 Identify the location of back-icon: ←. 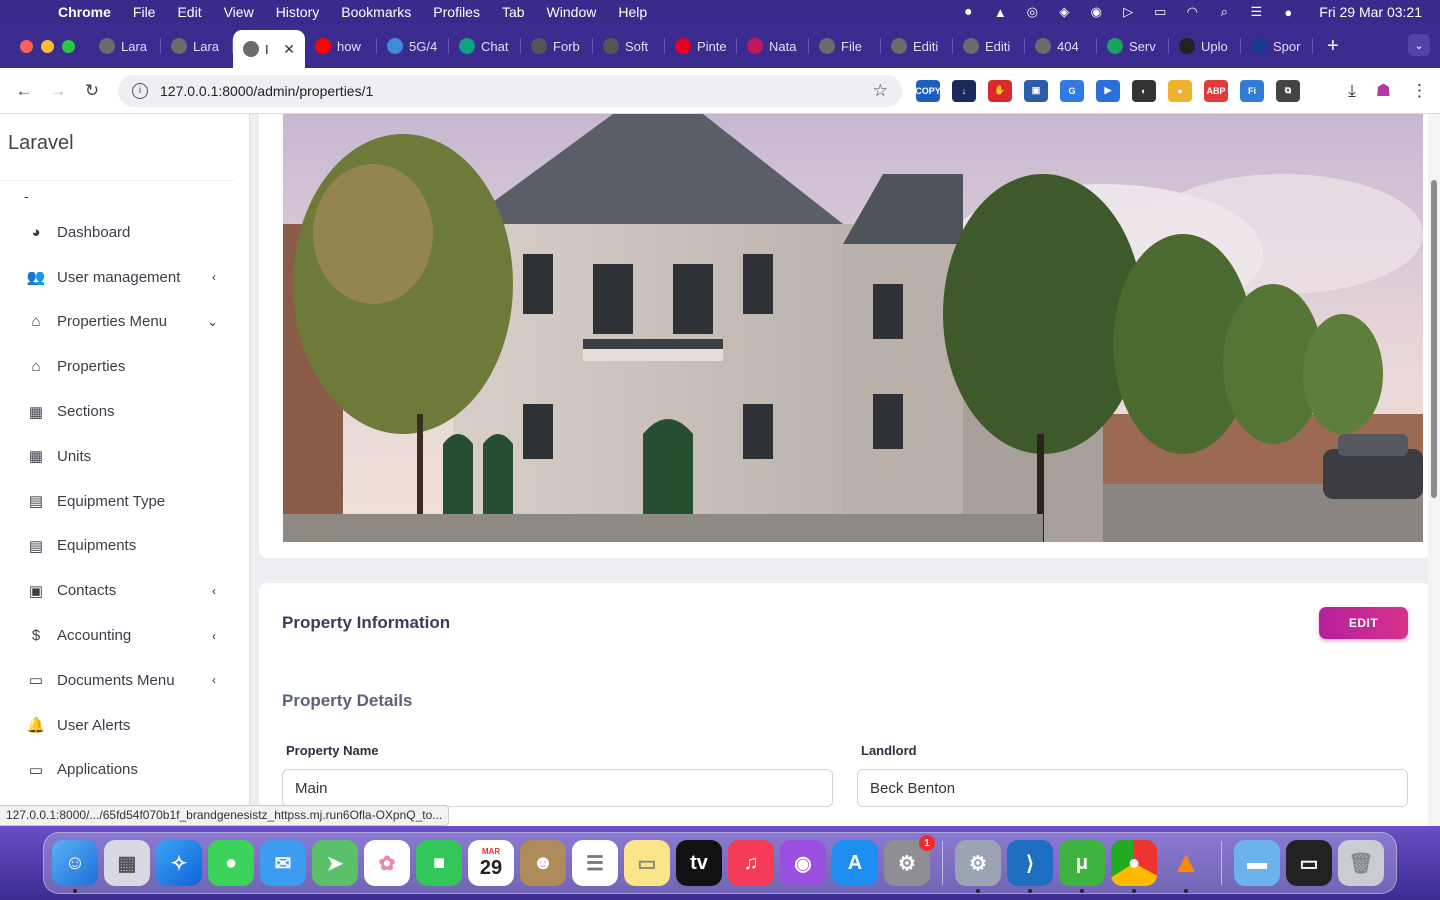
(24, 91).